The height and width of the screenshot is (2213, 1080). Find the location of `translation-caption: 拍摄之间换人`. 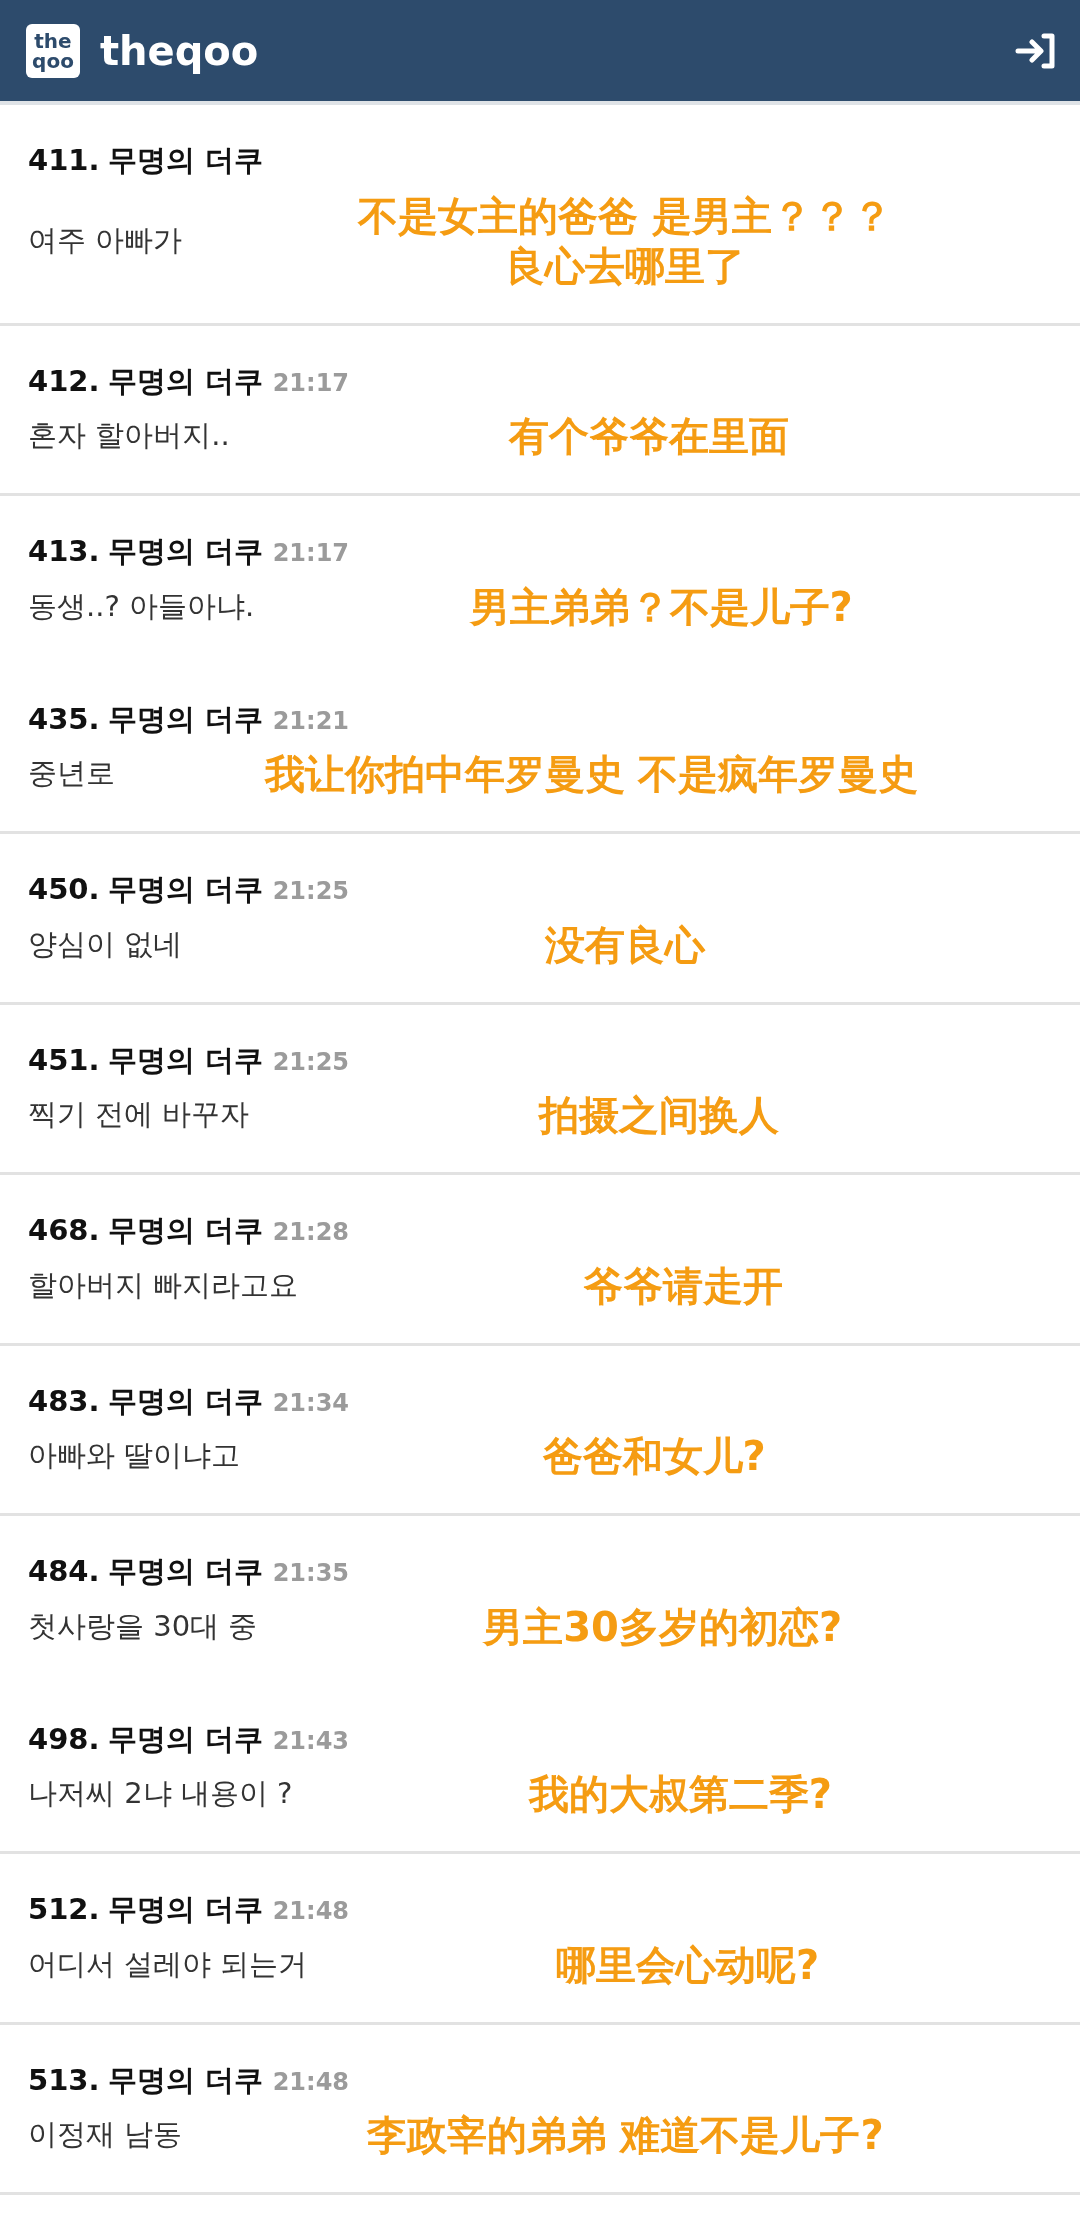

translation-caption: 拍摄之间换人 is located at coordinates (658, 1115).